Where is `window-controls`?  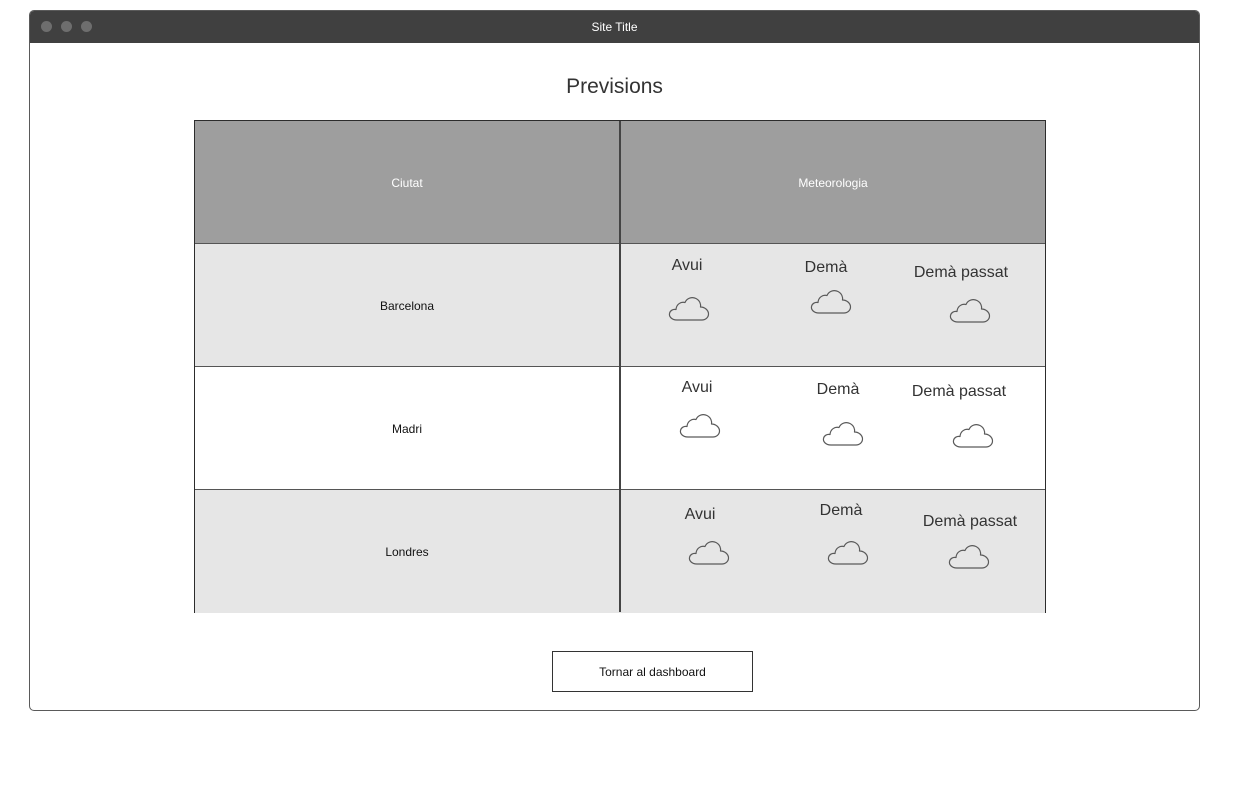
window-controls is located at coordinates (66, 26).